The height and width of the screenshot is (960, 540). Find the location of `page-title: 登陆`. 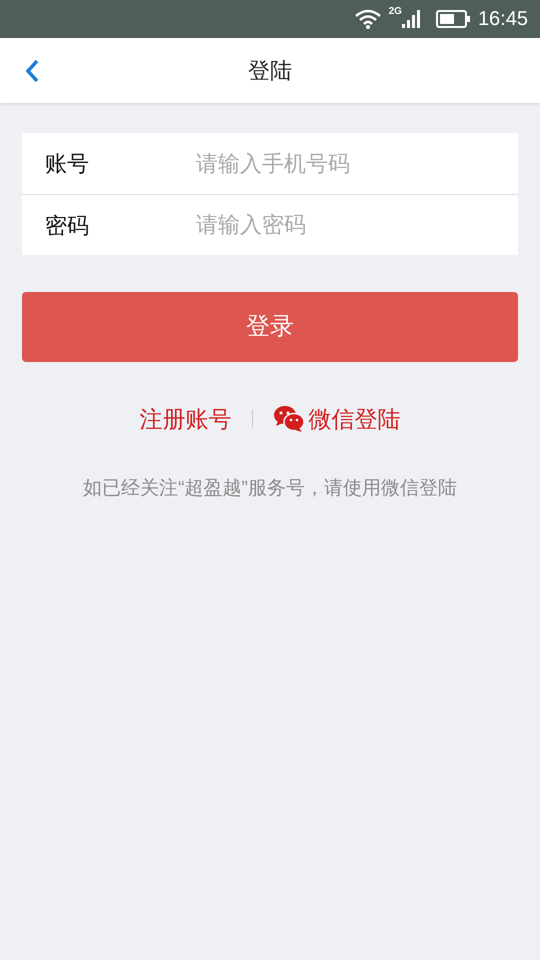

page-title: 登陆 is located at coordinates (270, 71).